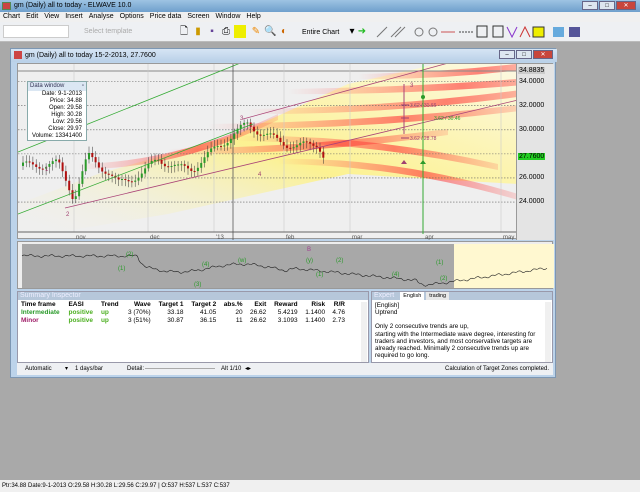  What do you see at coordinates (287, 320) in the screenshot?
I see `summary-cell: 3.1093` at bounding box center [287, 320].